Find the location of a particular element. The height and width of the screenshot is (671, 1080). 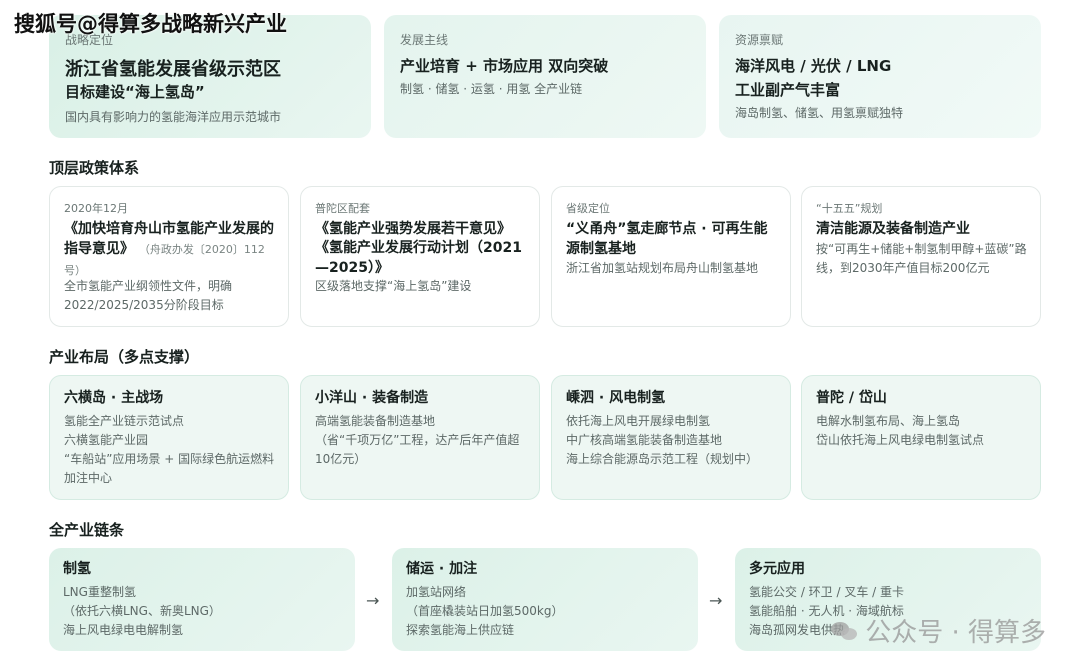

chain-card-storage: 储运 · 加注 加氢站网络 （首座橇装站日加氢500kg） 探索氢能海上供应链 is located at coordinates (545, 599).